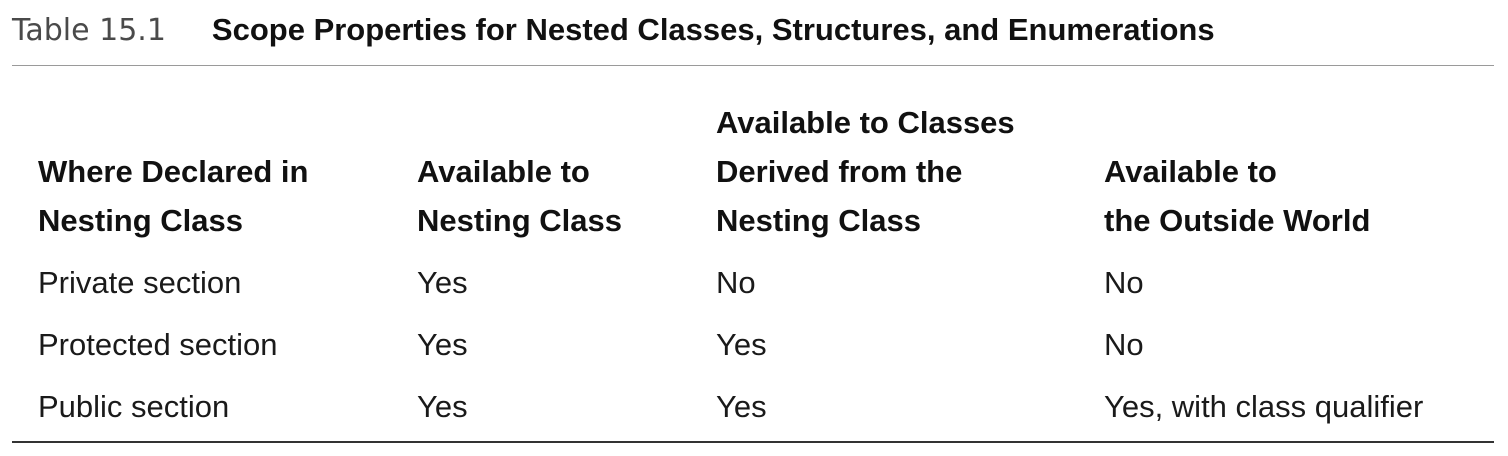 The height and width of the screenshot is (456, 1508). What do you see at coordinates (173, 196) in the screenshot?
I see `column-header-where-declared: Where Declared in Nesting Class` at bounding box center [173, 196].